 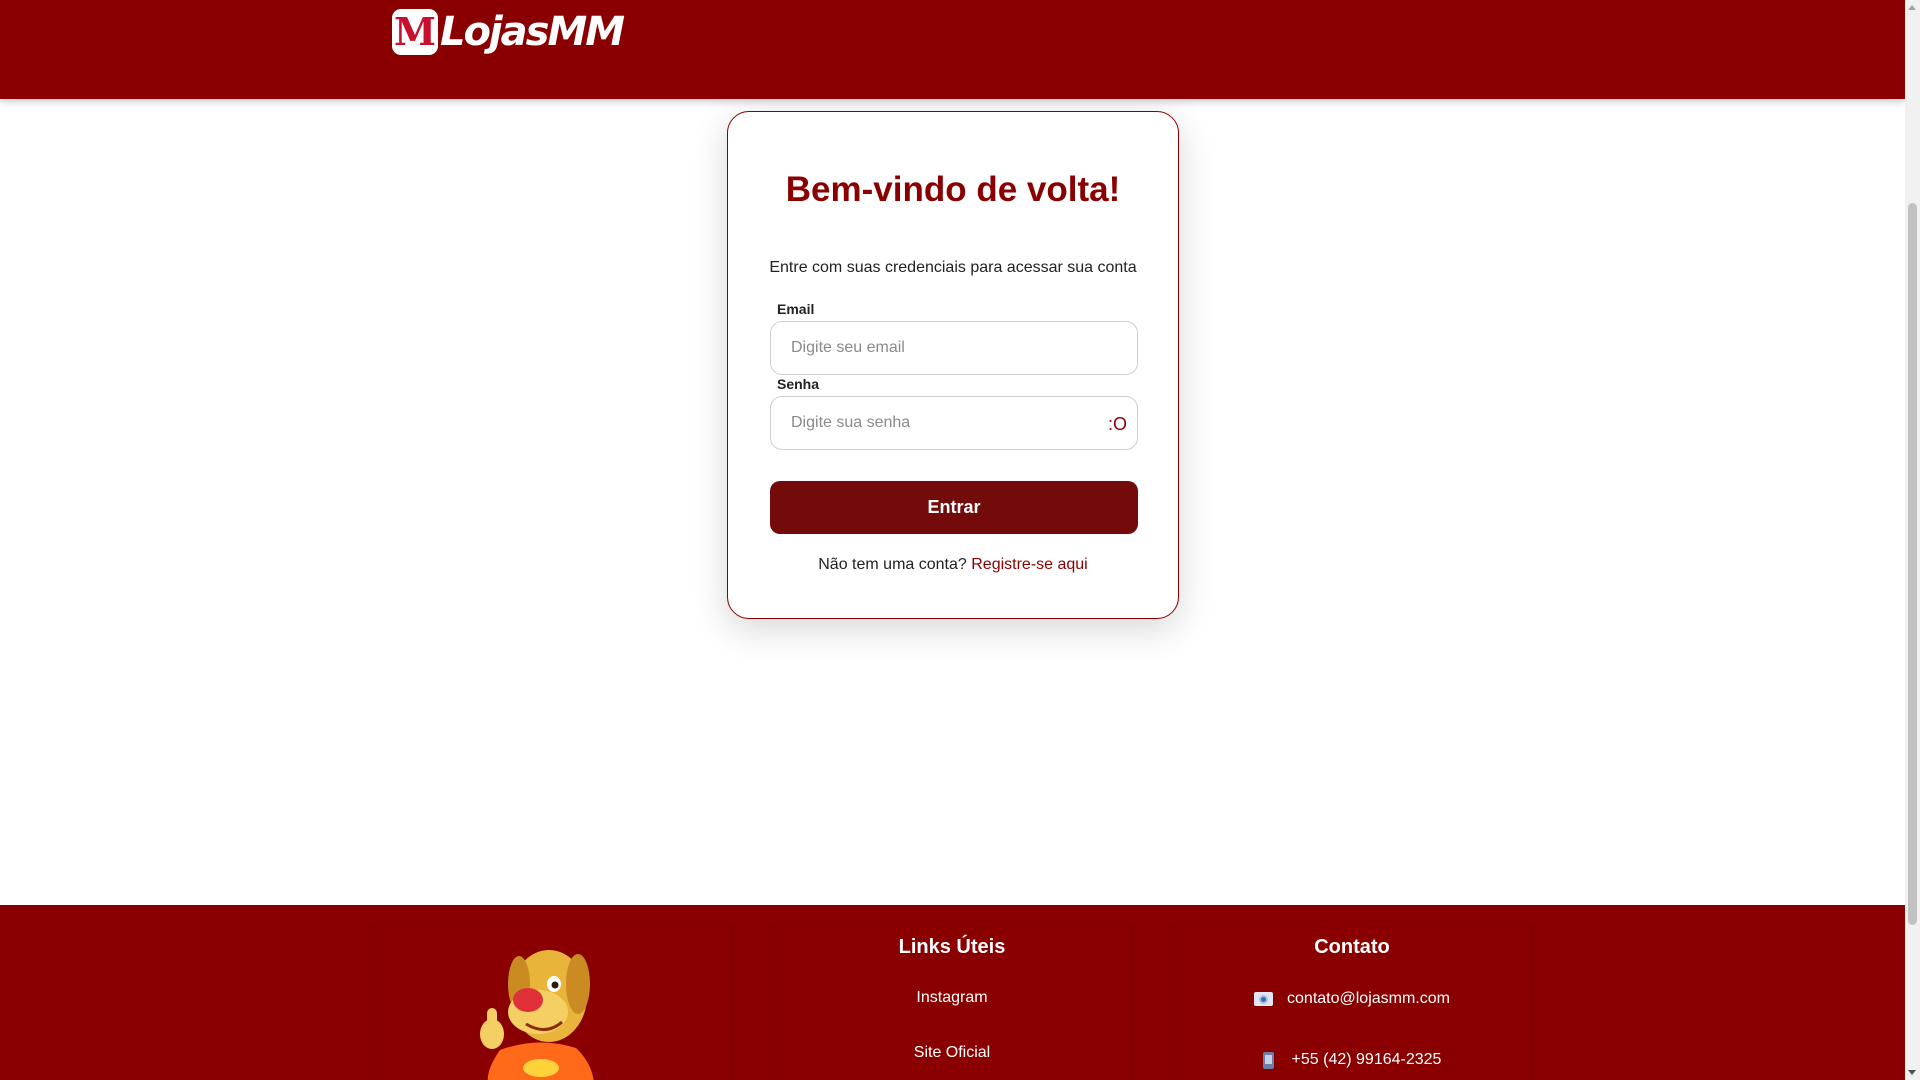 What do you see at coordinates (892, 564) in the screenshot?
I see `register-prompt-text: Não tem uma conta?` at bounding box center [892, 564].